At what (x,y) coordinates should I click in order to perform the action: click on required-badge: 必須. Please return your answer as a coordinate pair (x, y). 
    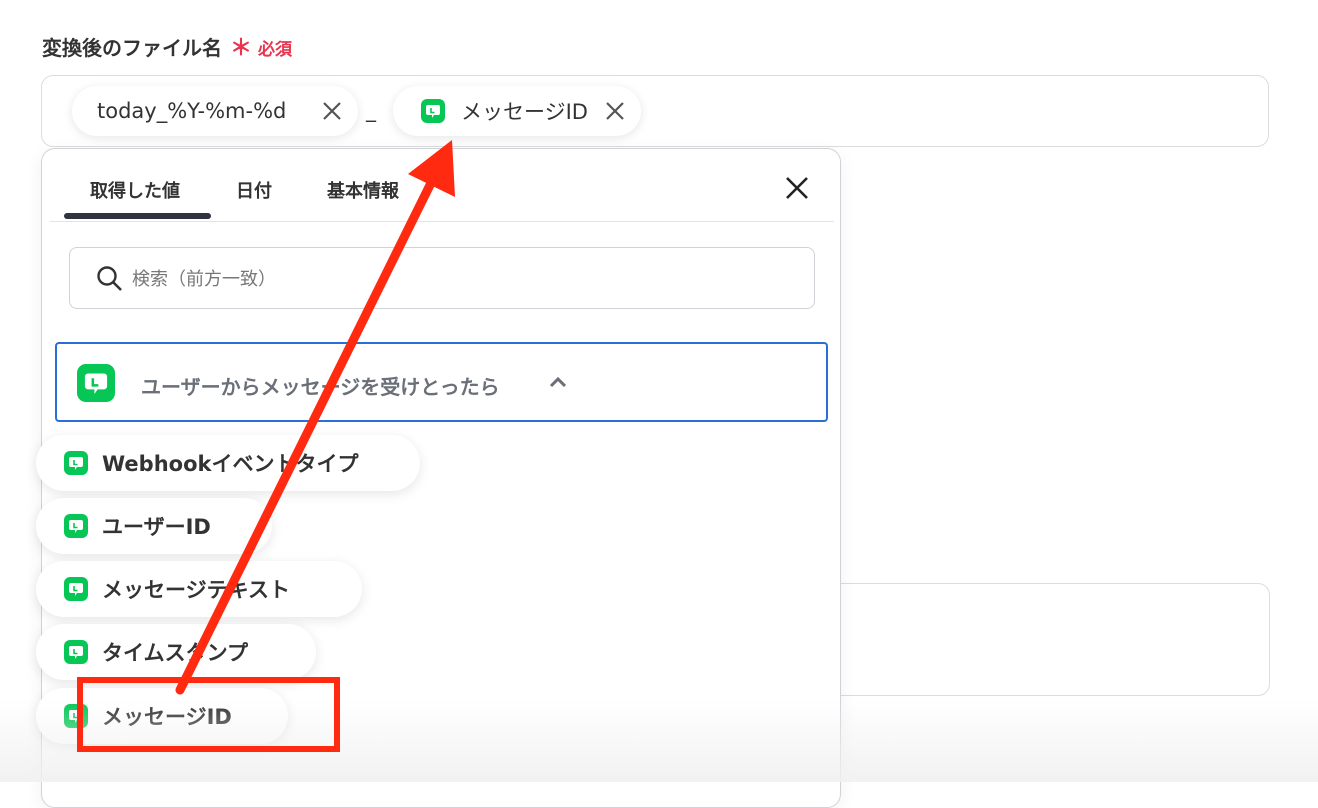
    Looking at the image, I should click on (275, 50).